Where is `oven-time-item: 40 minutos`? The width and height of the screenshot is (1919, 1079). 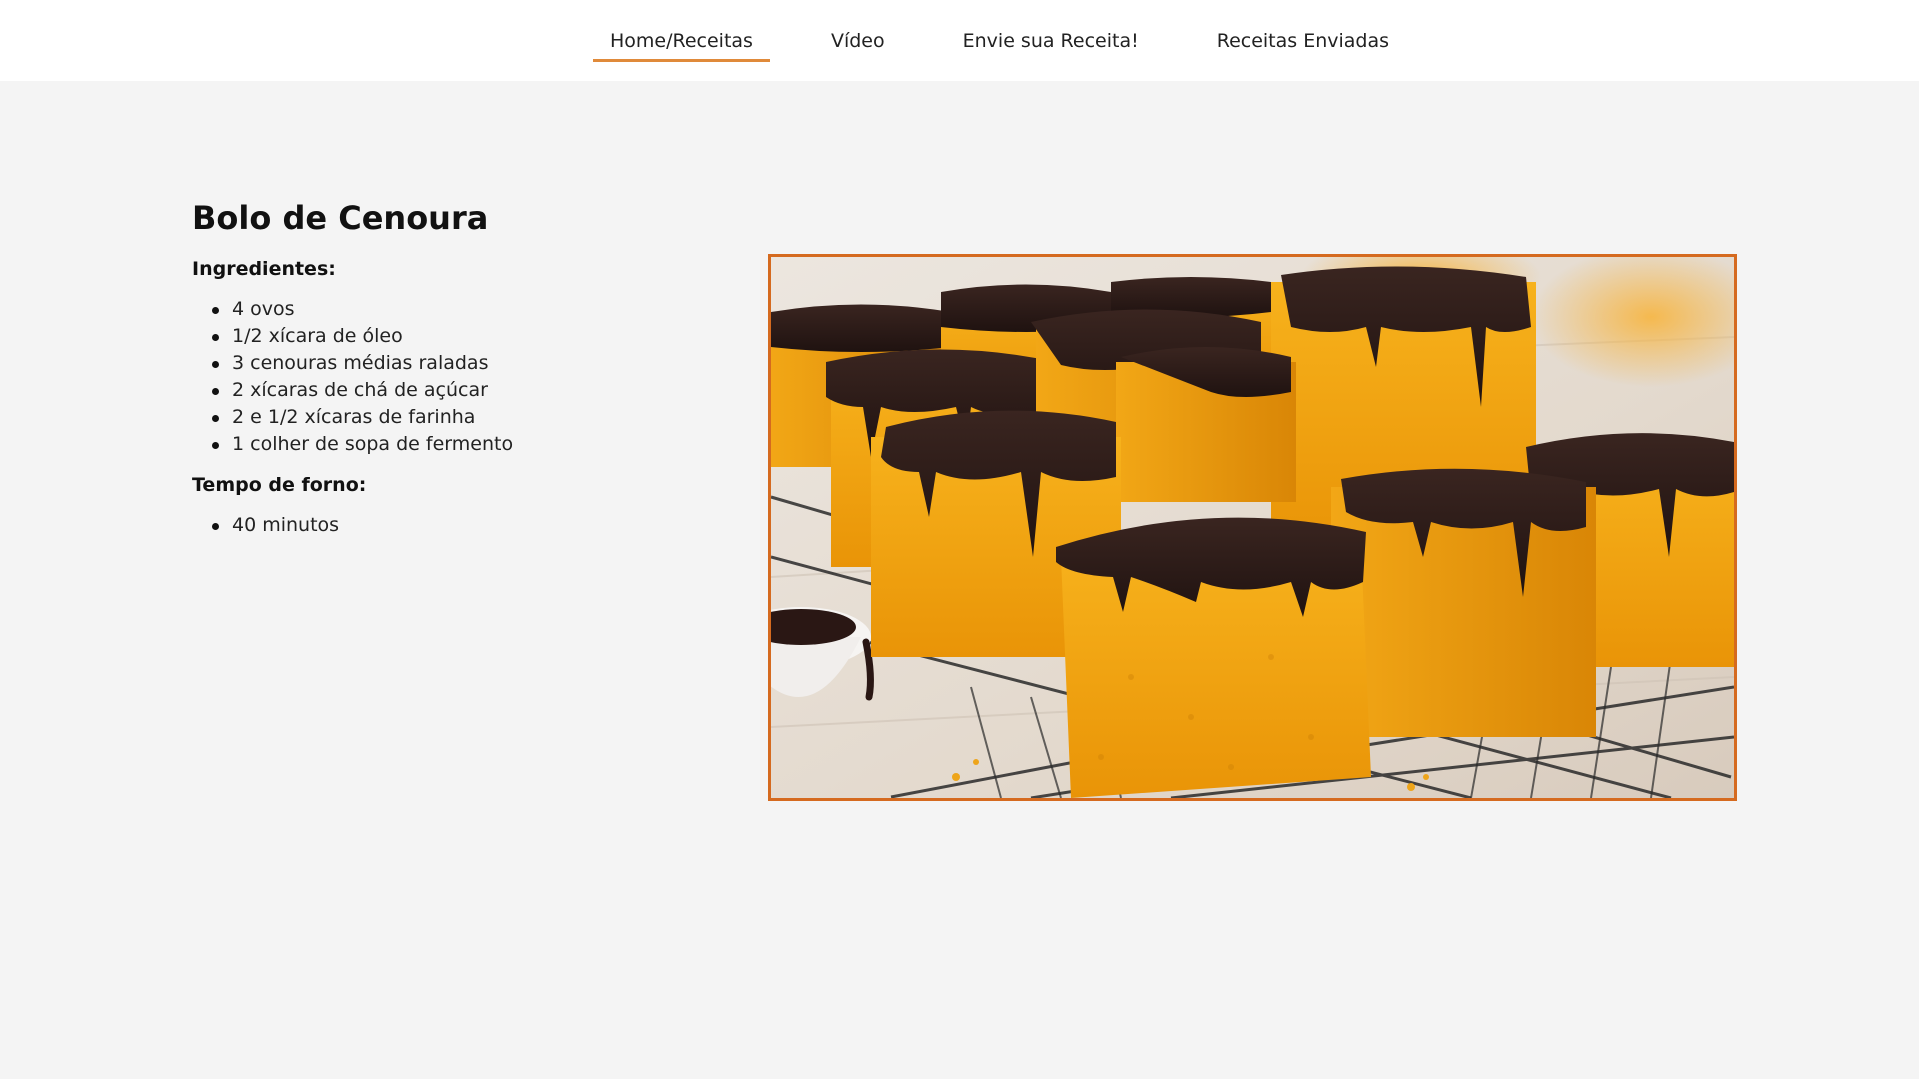 oven-time-item: 40 minutos is located at coordinates (462, 525).